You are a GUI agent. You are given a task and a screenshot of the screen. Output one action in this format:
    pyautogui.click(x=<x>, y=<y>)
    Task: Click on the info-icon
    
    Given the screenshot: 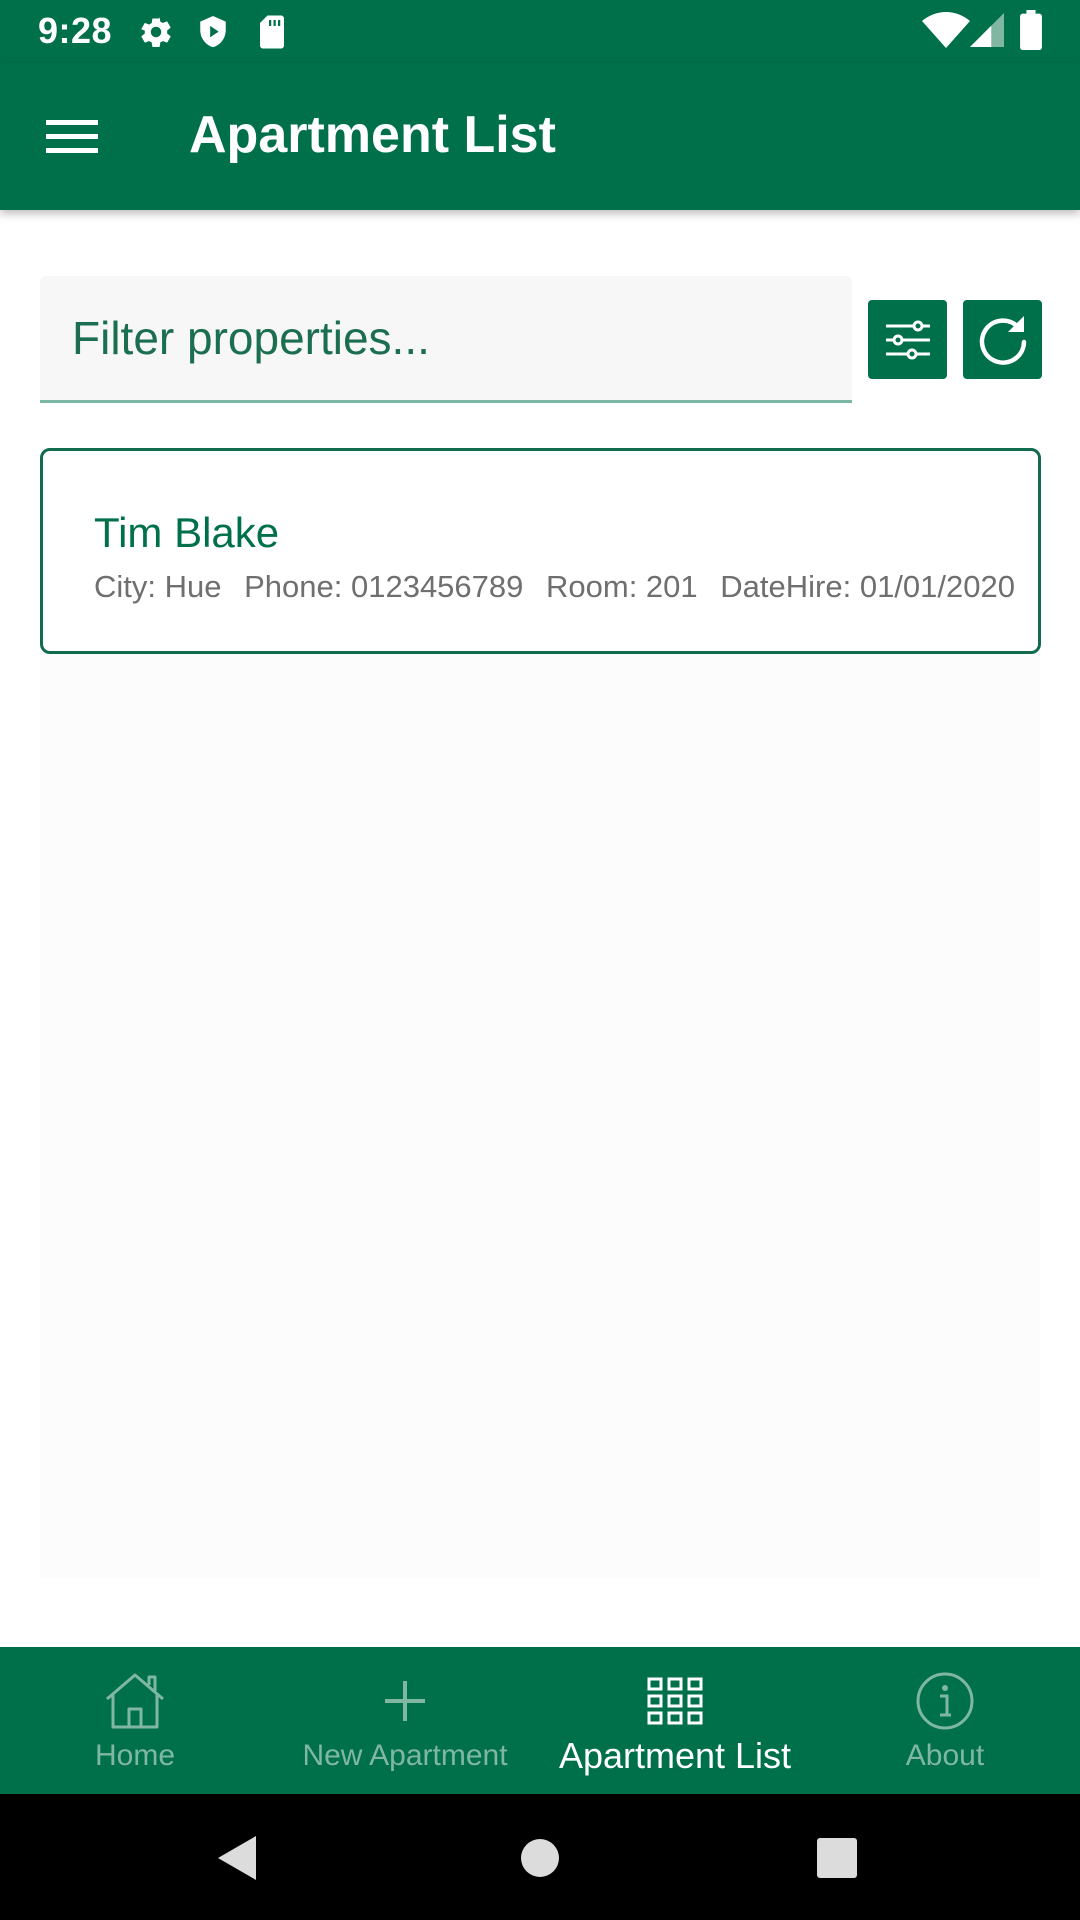 What is the action you would take?
    pyautogui.click(x=945, y=1701)
    